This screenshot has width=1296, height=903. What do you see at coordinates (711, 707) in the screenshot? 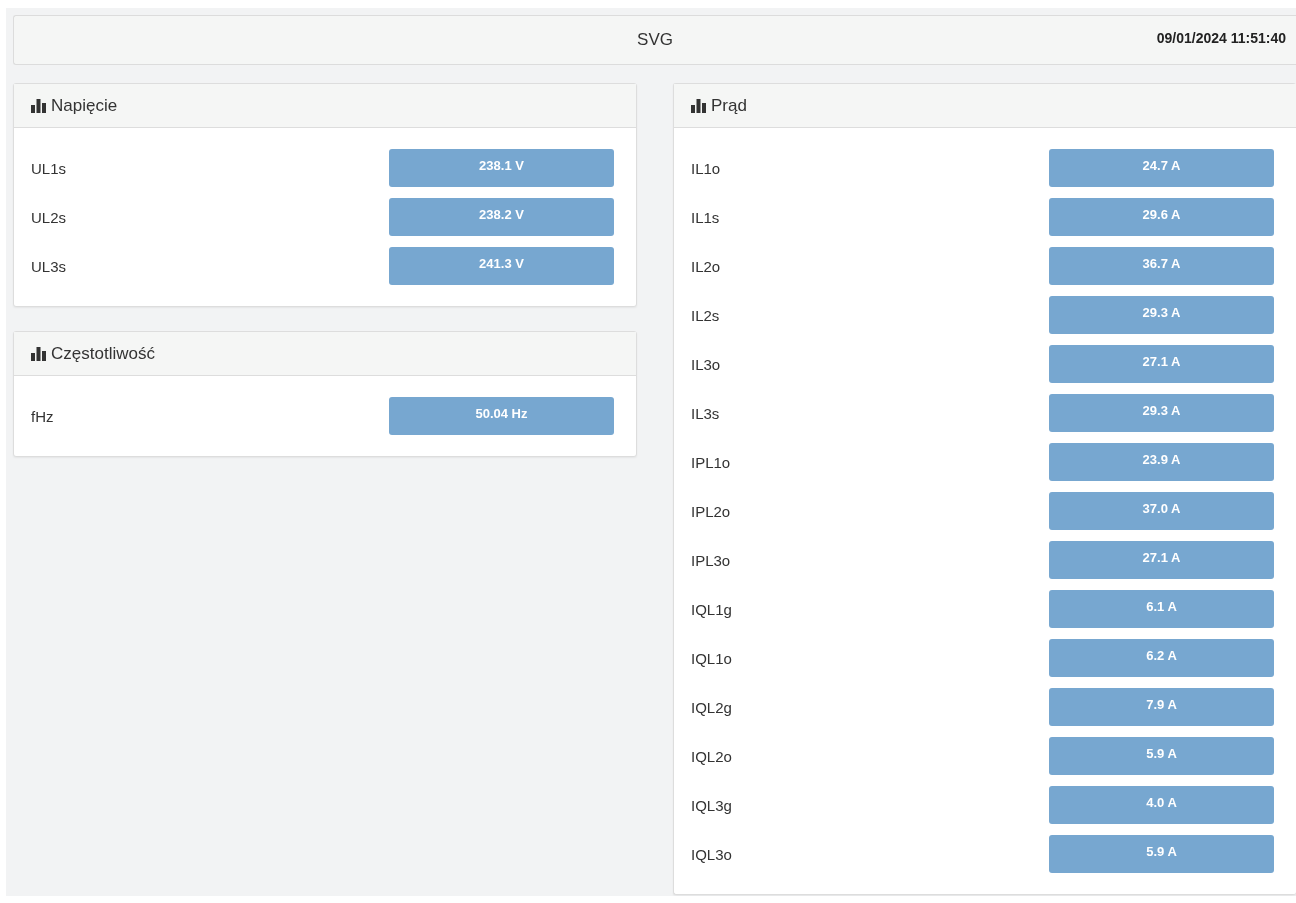
I see `measurement-label: IQL2g` at bounding box center [711, 707].